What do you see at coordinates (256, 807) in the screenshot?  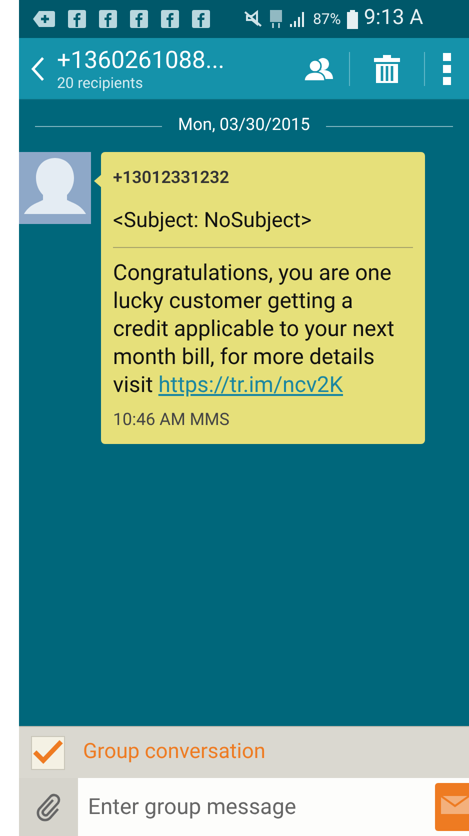 I see `message-input-field: Enter group message` at bounding box center [256, 807].